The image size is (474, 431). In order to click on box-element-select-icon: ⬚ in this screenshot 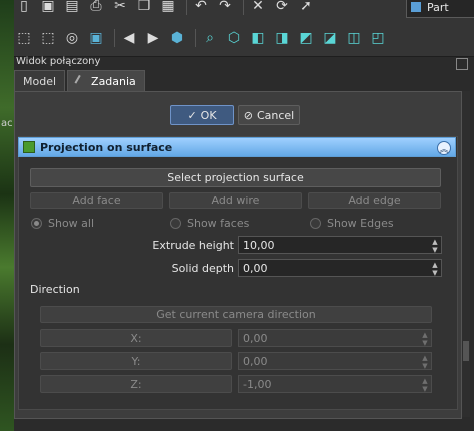, I will do `click(48, 38)`.